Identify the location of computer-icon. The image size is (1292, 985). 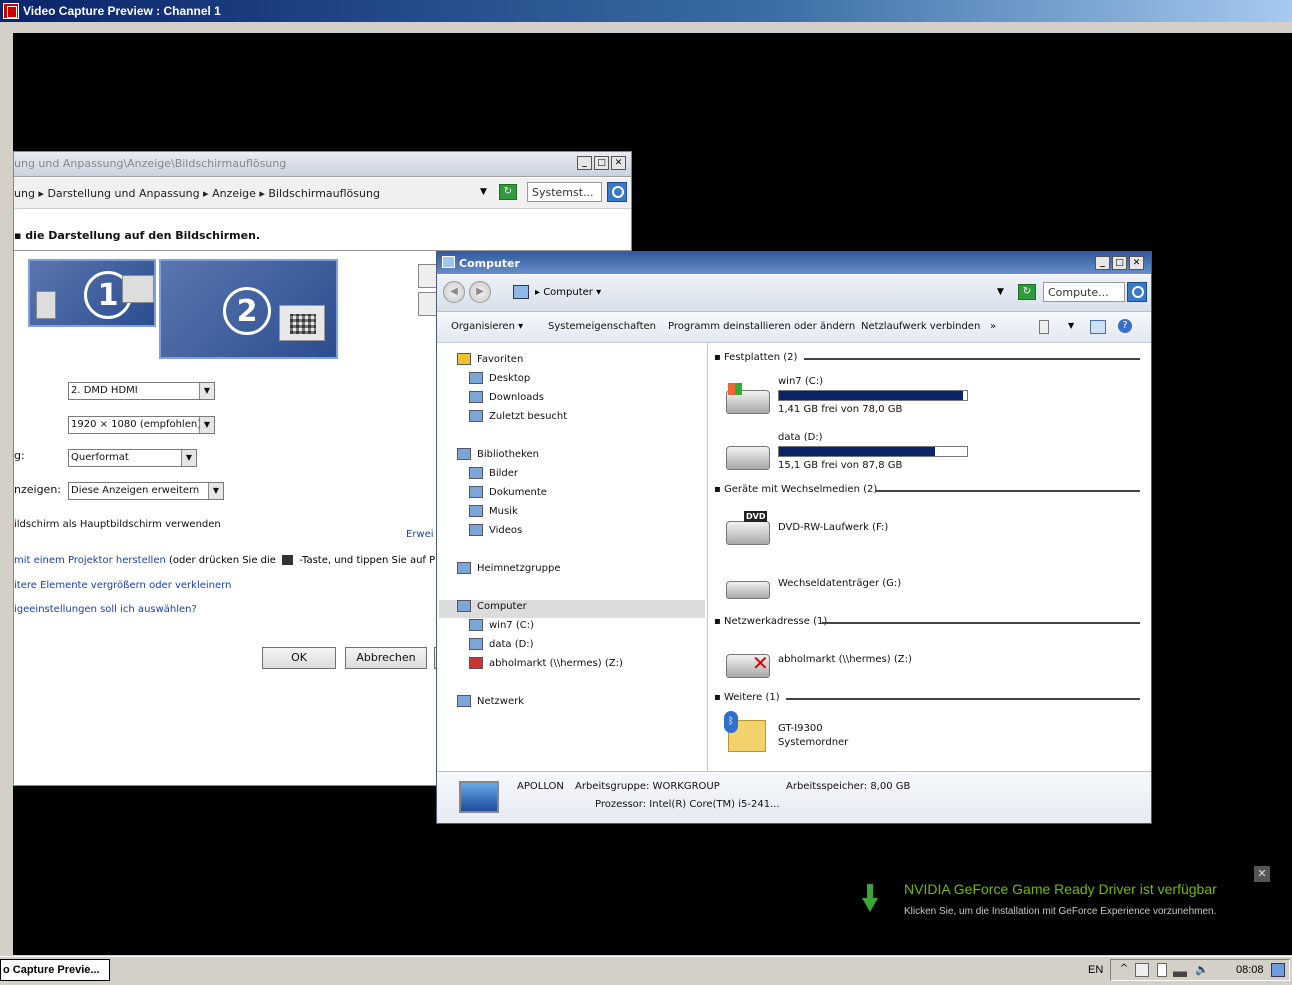
(464, 606).